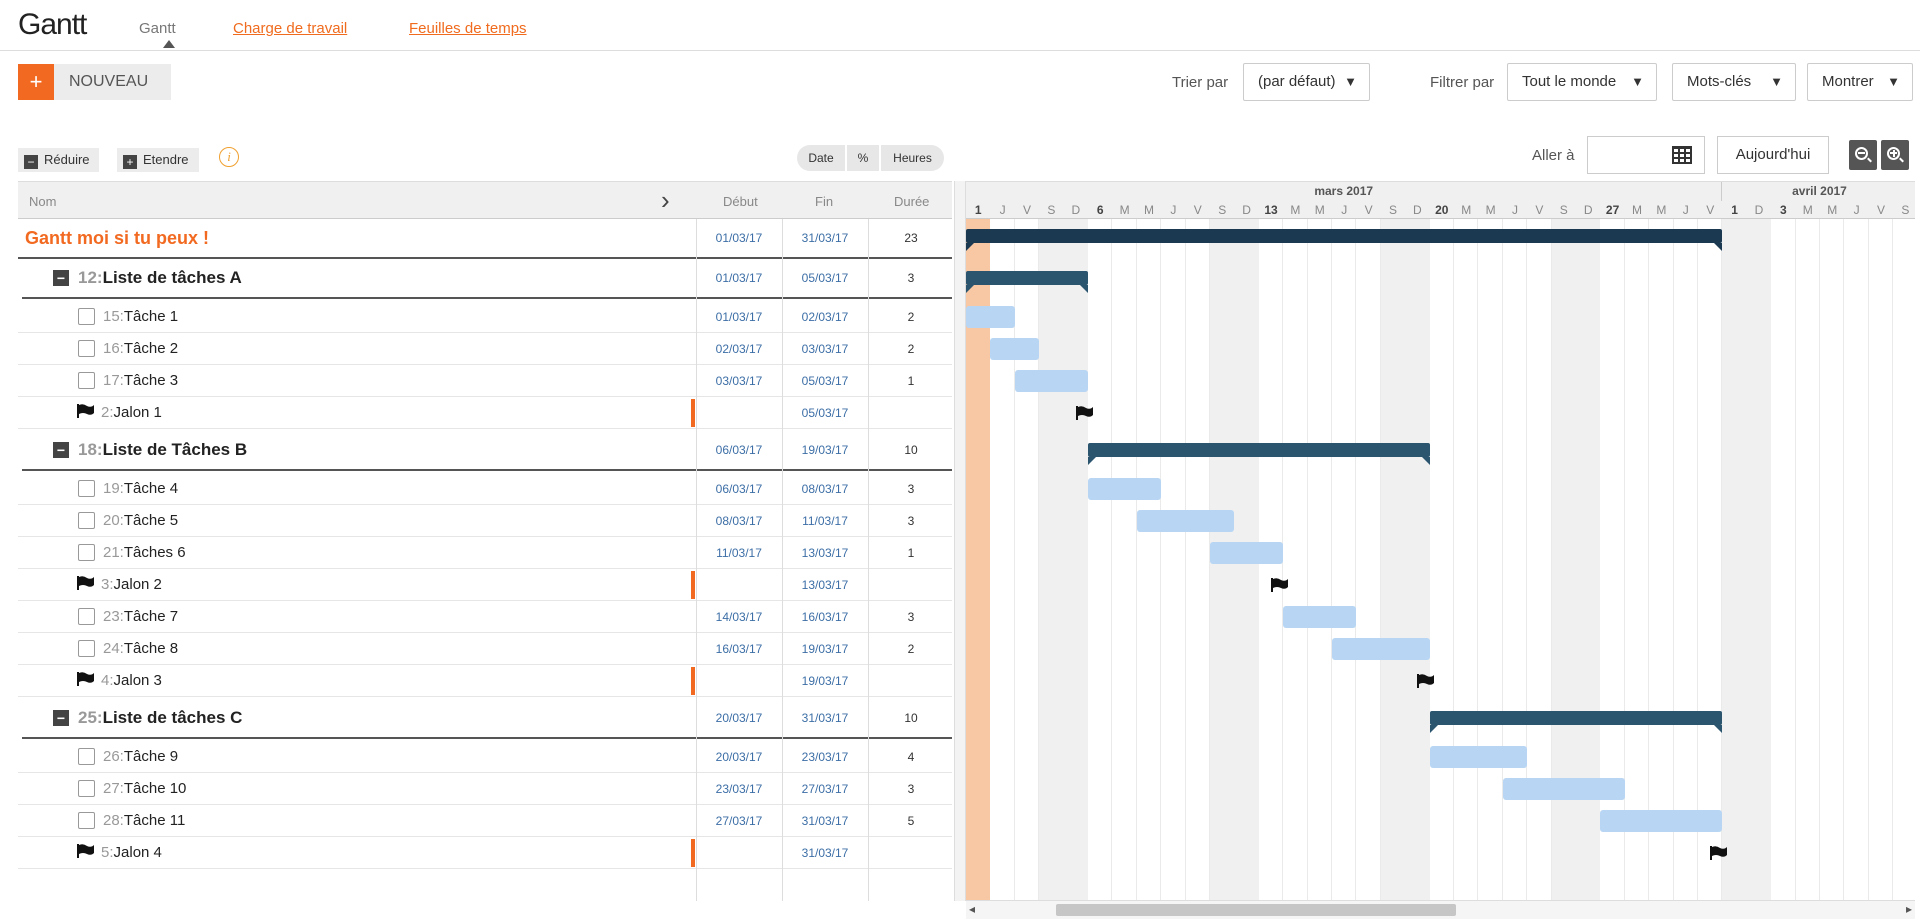 This screenshot has height=922, width=1920. What do you see at coordinates (1682, 155) in the screenshot?
I see `calendar-icon` at bounding box center [1682, 155].